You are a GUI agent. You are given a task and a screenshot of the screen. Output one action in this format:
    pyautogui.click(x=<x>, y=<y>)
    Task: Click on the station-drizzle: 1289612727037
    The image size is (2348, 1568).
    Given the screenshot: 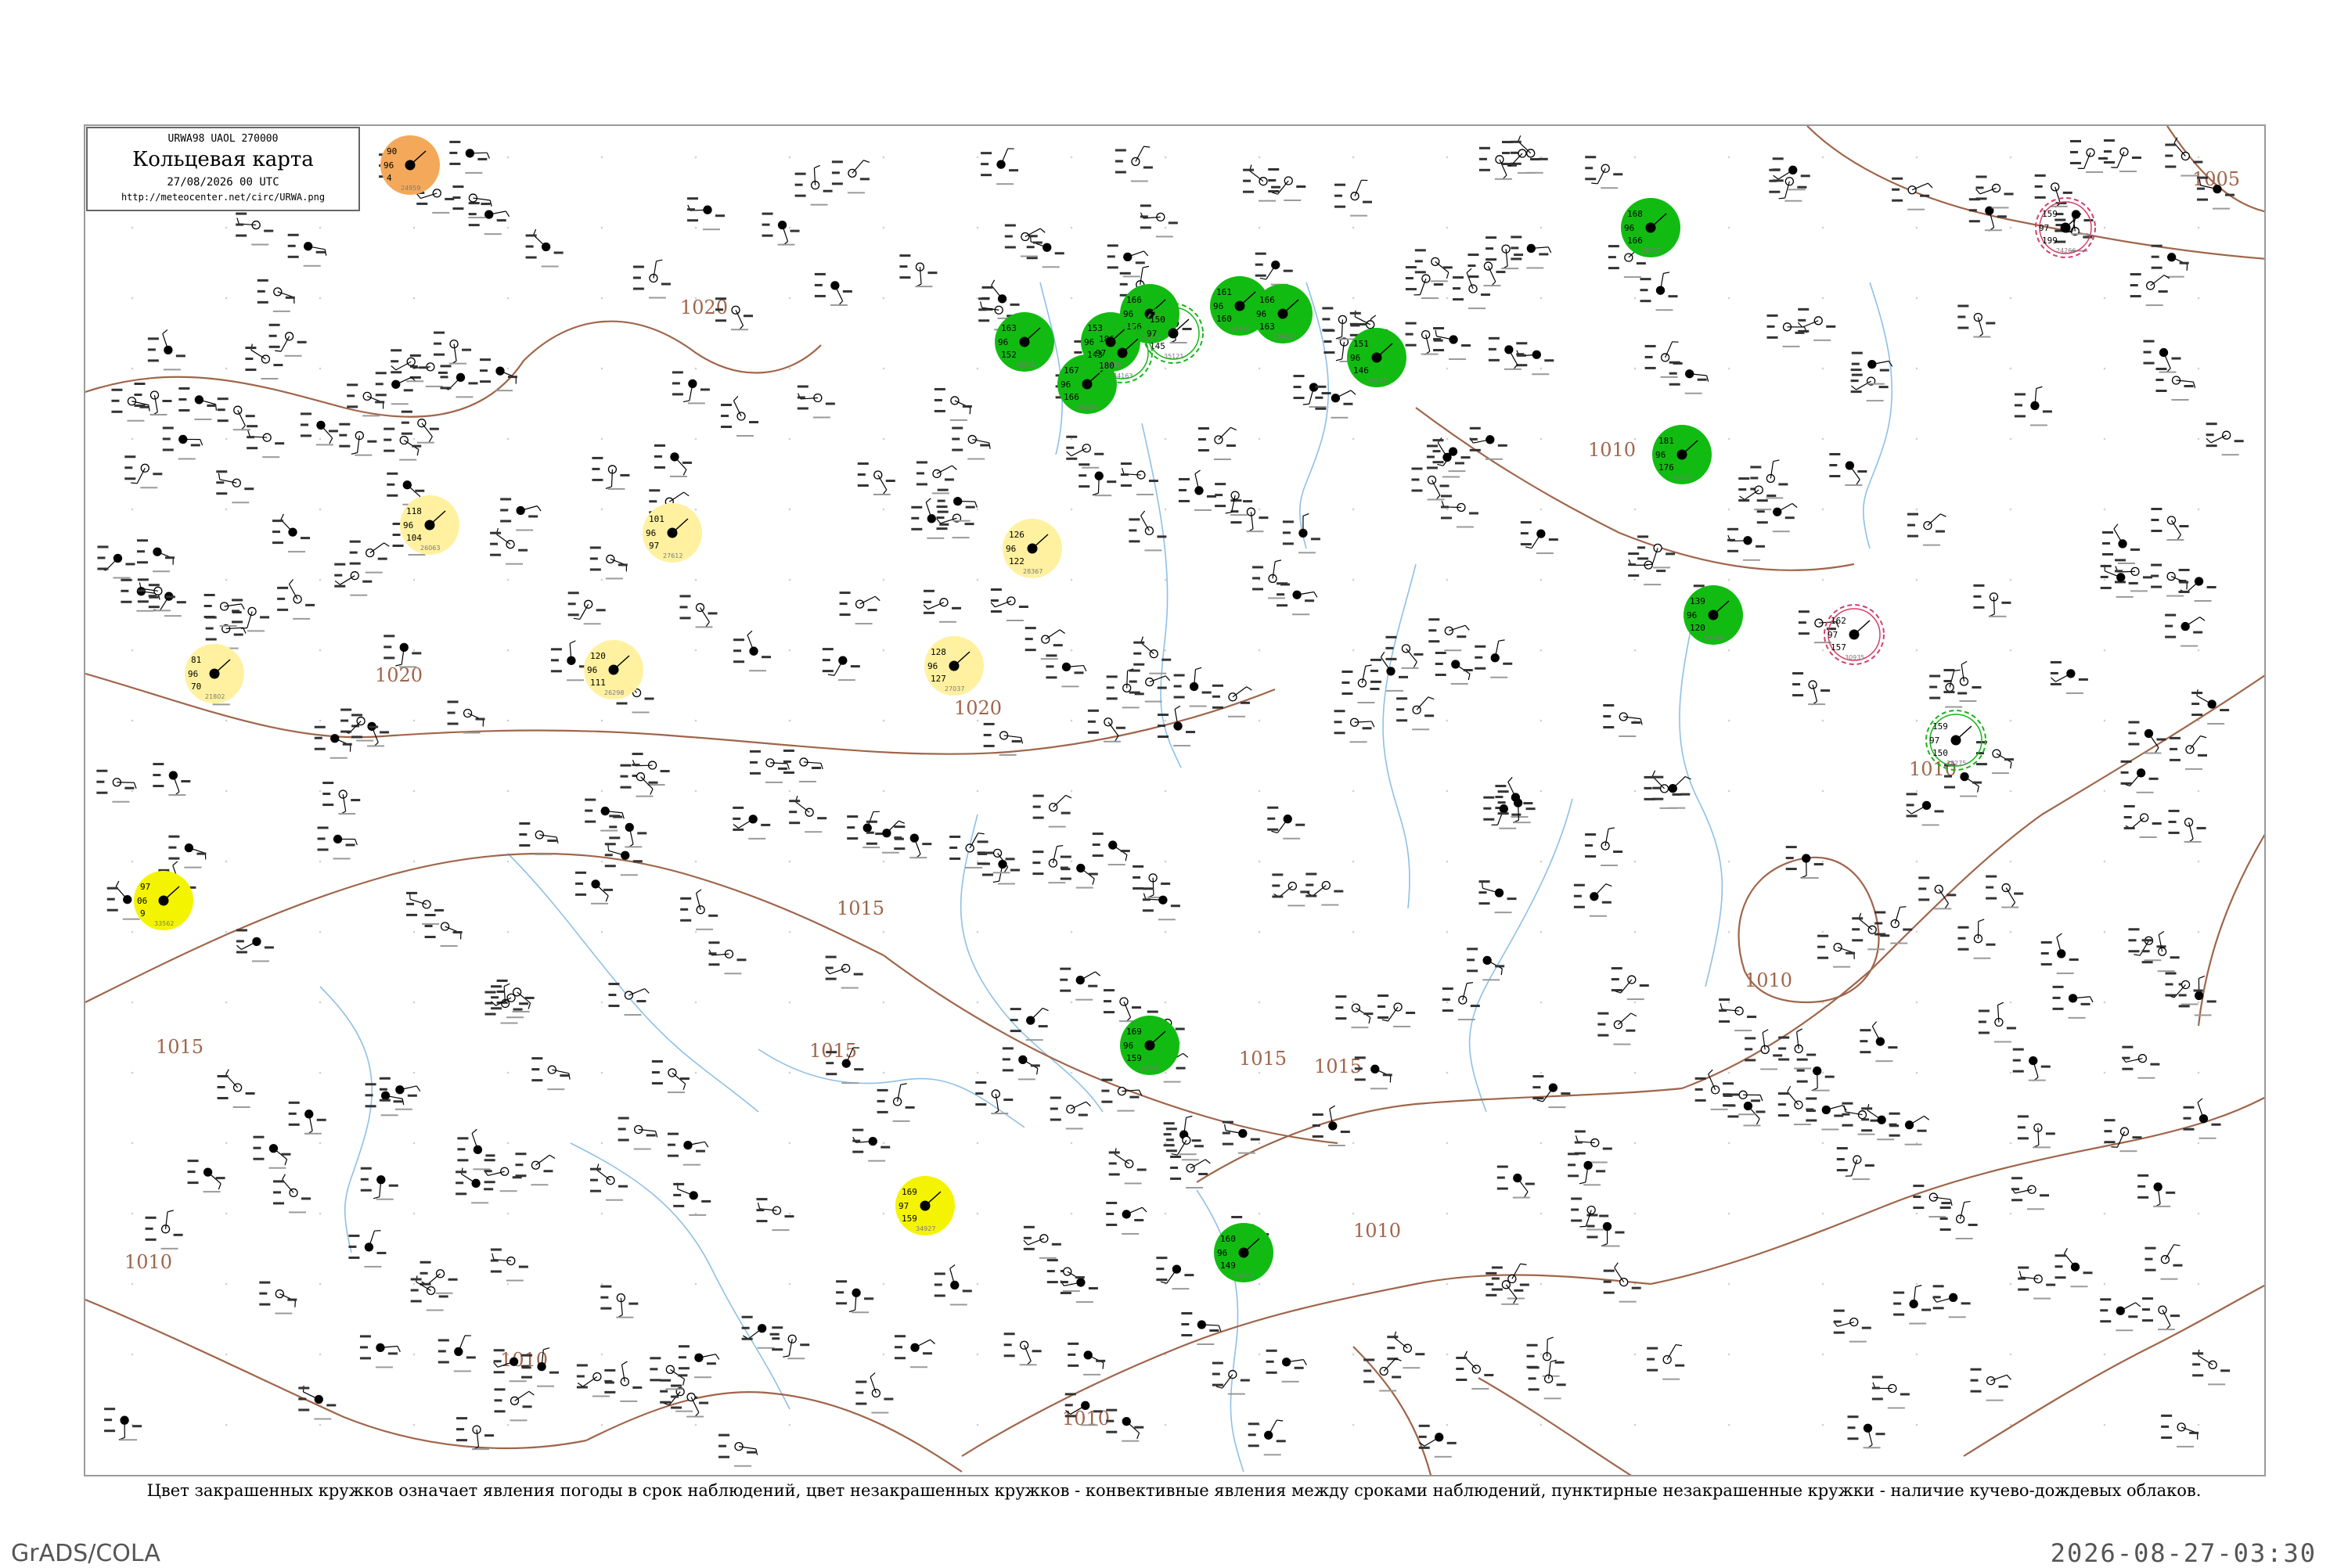 What is the action you would take?
    pyautogui.click(x=954, y=666)
    